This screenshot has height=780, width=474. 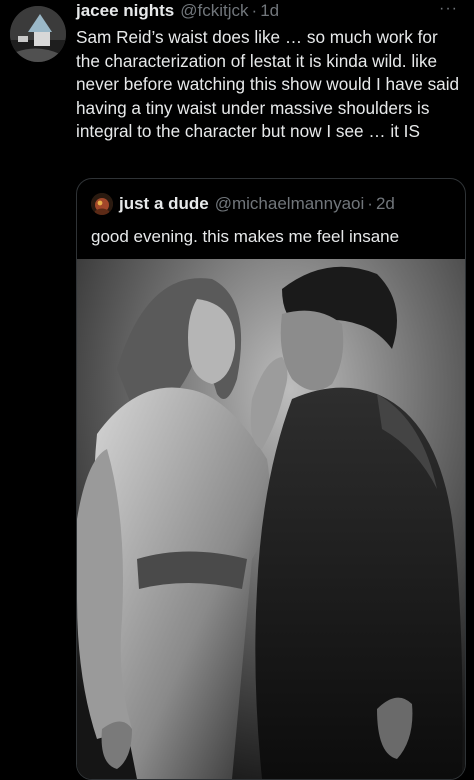 I want to click on more-icon: ···, so click(x=448, y=9).